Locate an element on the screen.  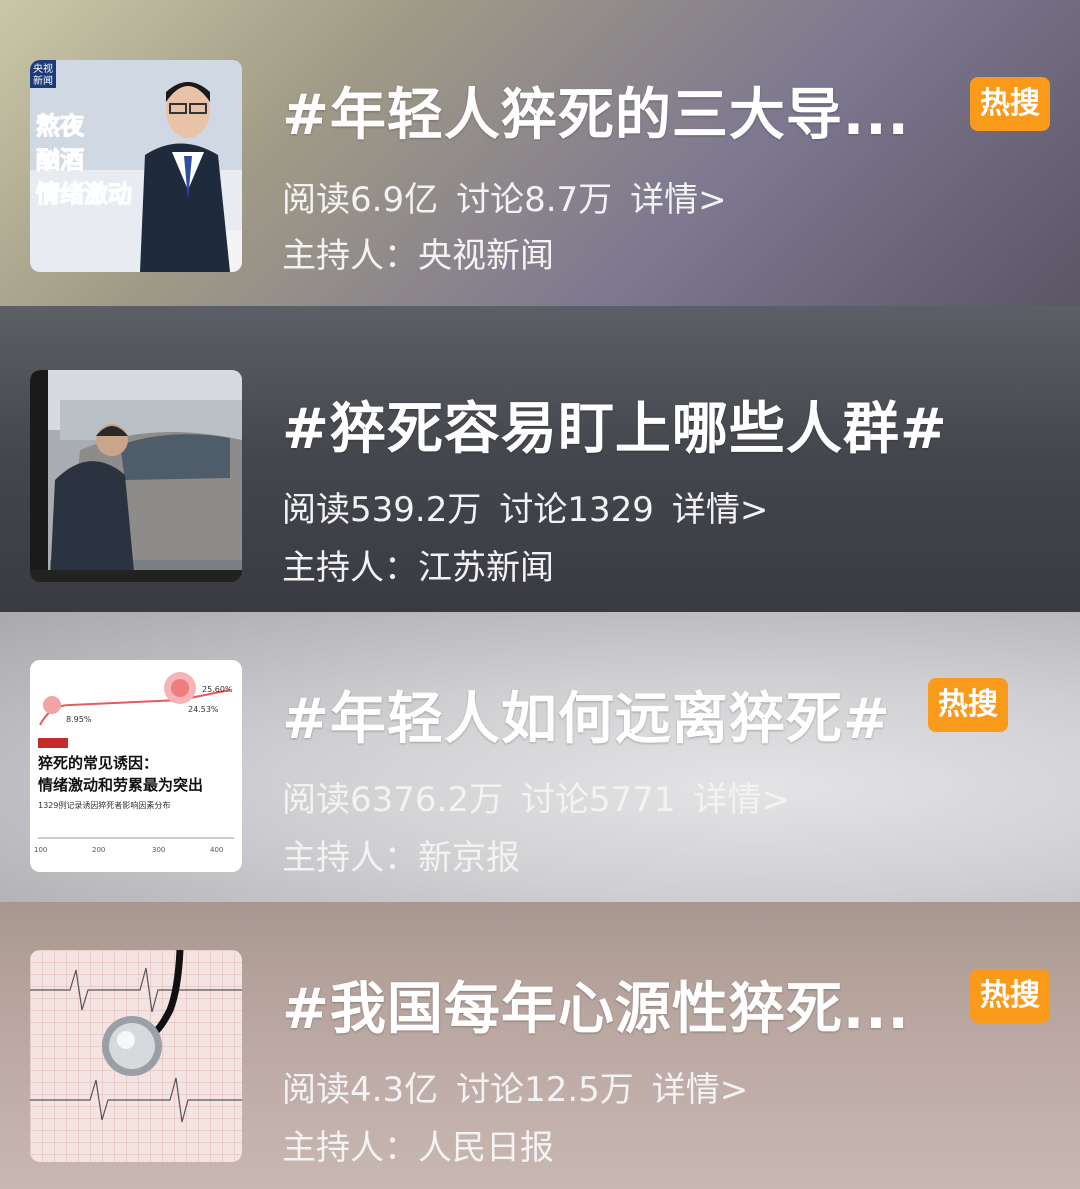
read-count: 阅读6376.2万 is located at coordinates (392, 800).